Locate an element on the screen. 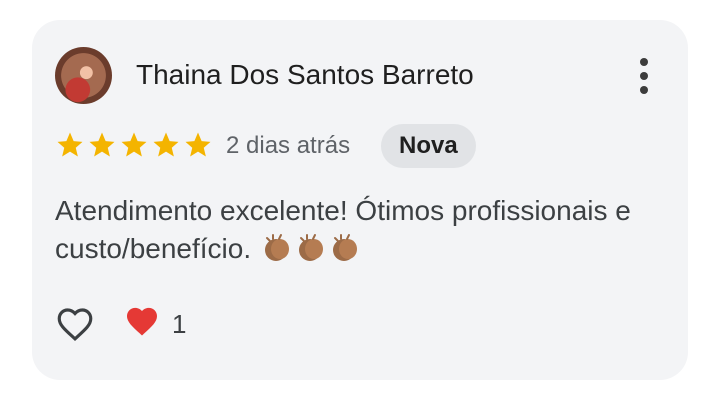  new-badge: Nova is located at coordinates (428, 146).